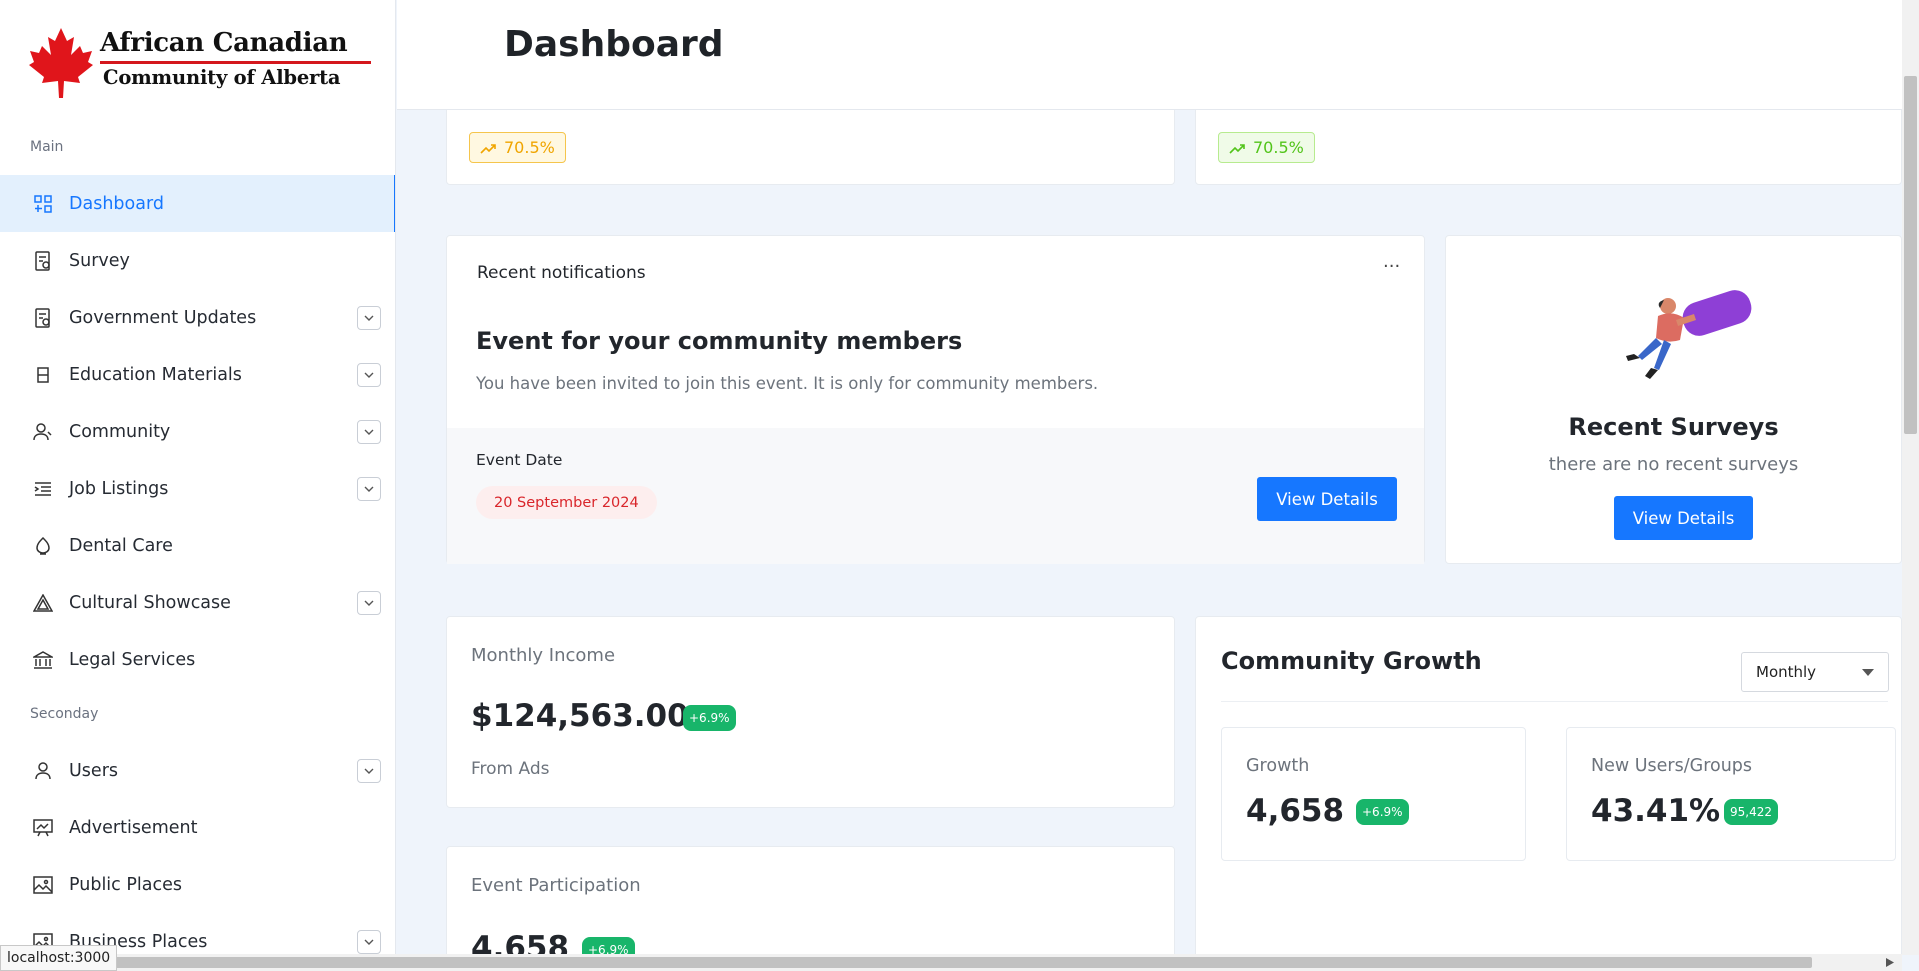 This screenshot has height=971, width=1919. Describe the element at coordinates (43, 318) in the screenshot. I see `government-icon` at that location.